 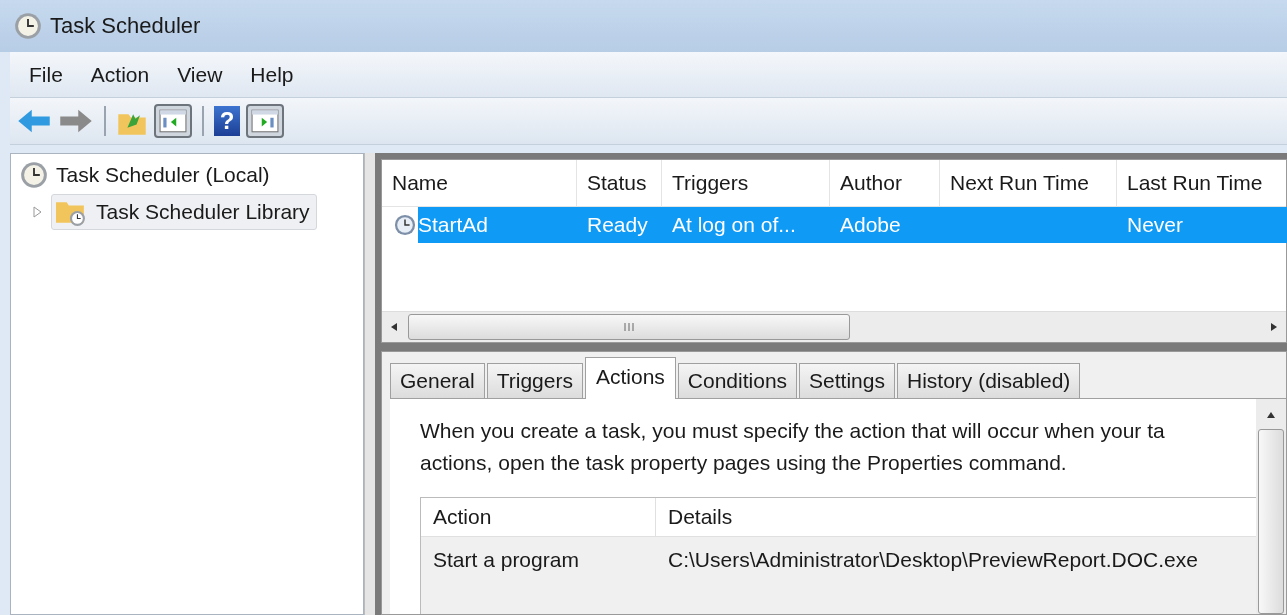 I want to click on column-header: Next Run Time, so click(x=1028, y=183).